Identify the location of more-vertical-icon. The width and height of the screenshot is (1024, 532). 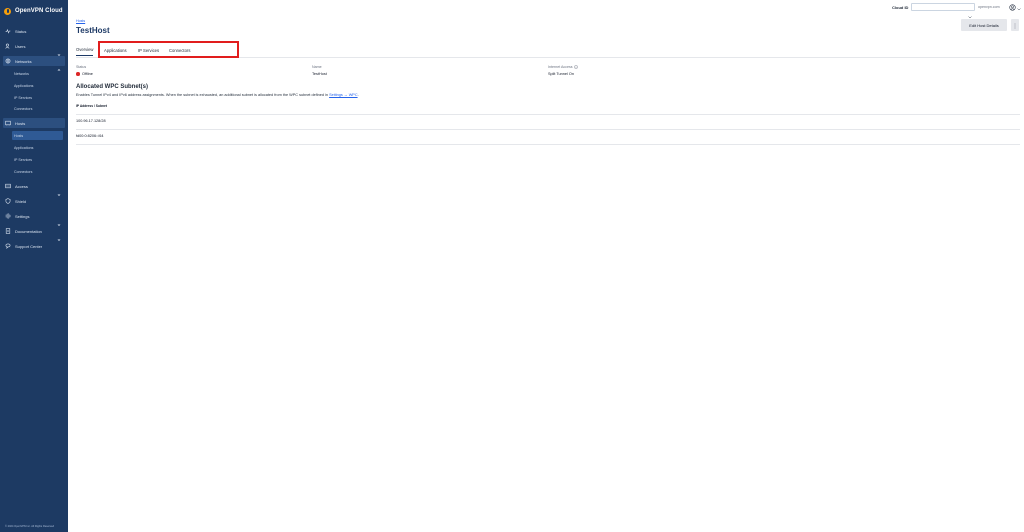
(1015, 25).